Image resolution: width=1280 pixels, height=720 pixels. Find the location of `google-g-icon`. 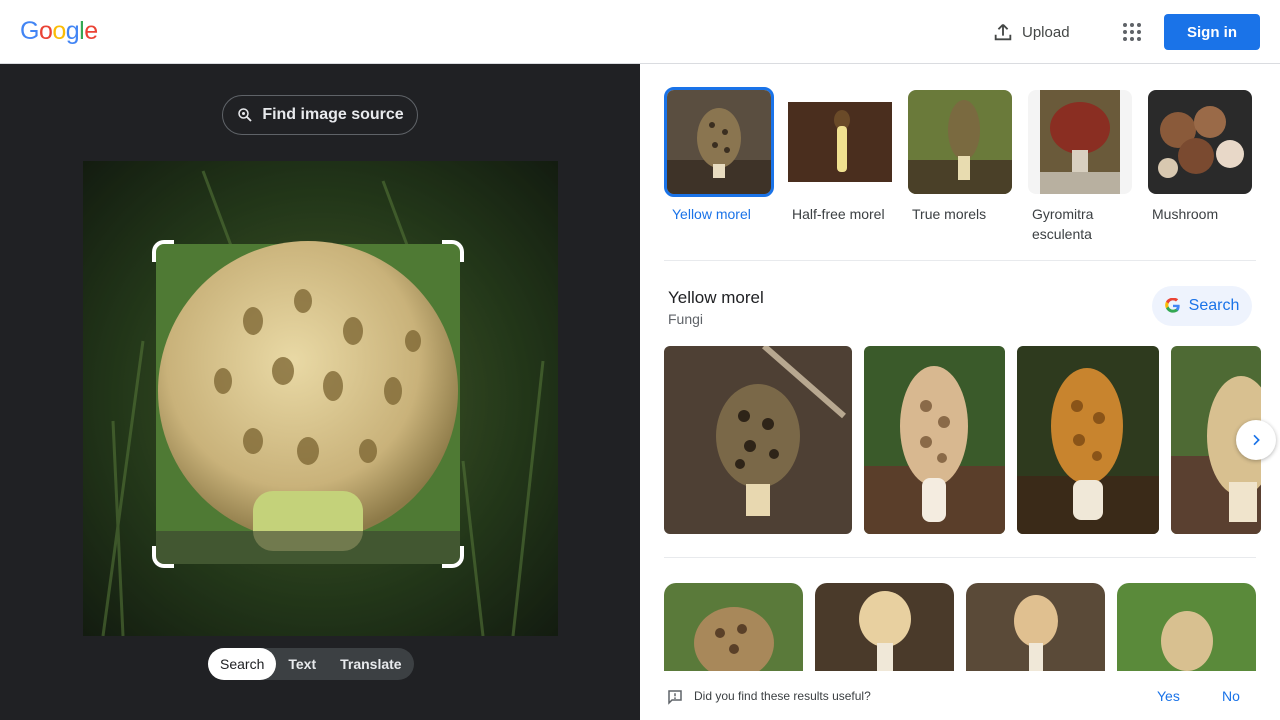

google-g-icon is located at coordinates (1172, 305).